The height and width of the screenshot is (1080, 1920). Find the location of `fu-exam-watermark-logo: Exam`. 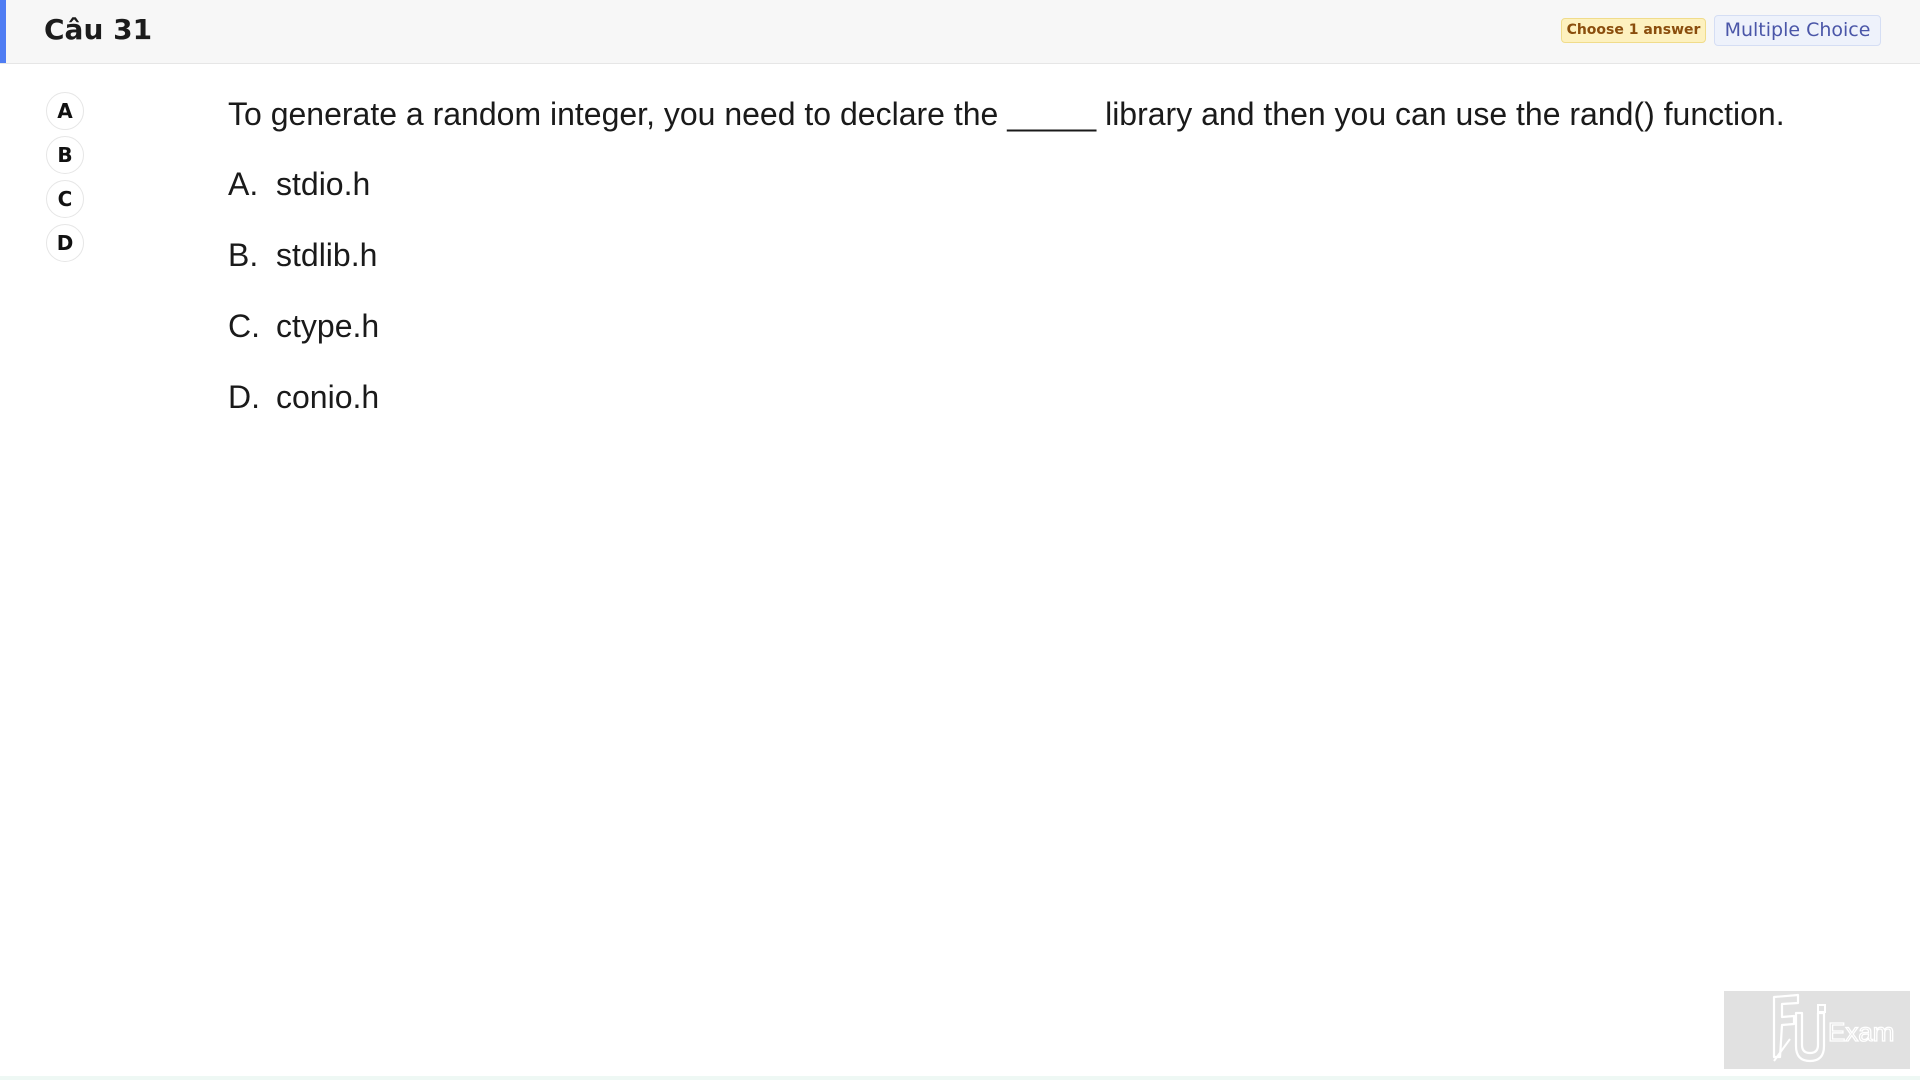

fu-exam-watermark-logo: Exam is located at coordinates (1817, 1030).